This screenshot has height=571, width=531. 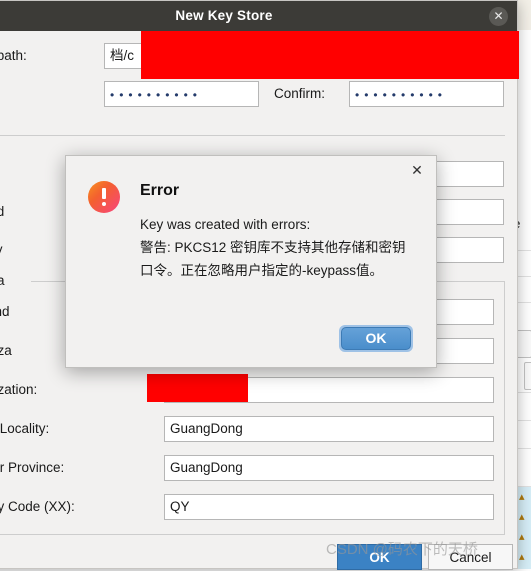 What do you see at coordinates (2, 211) in the screenshot?
I see `key-password-label: Password` at bounding box center [2, 211].